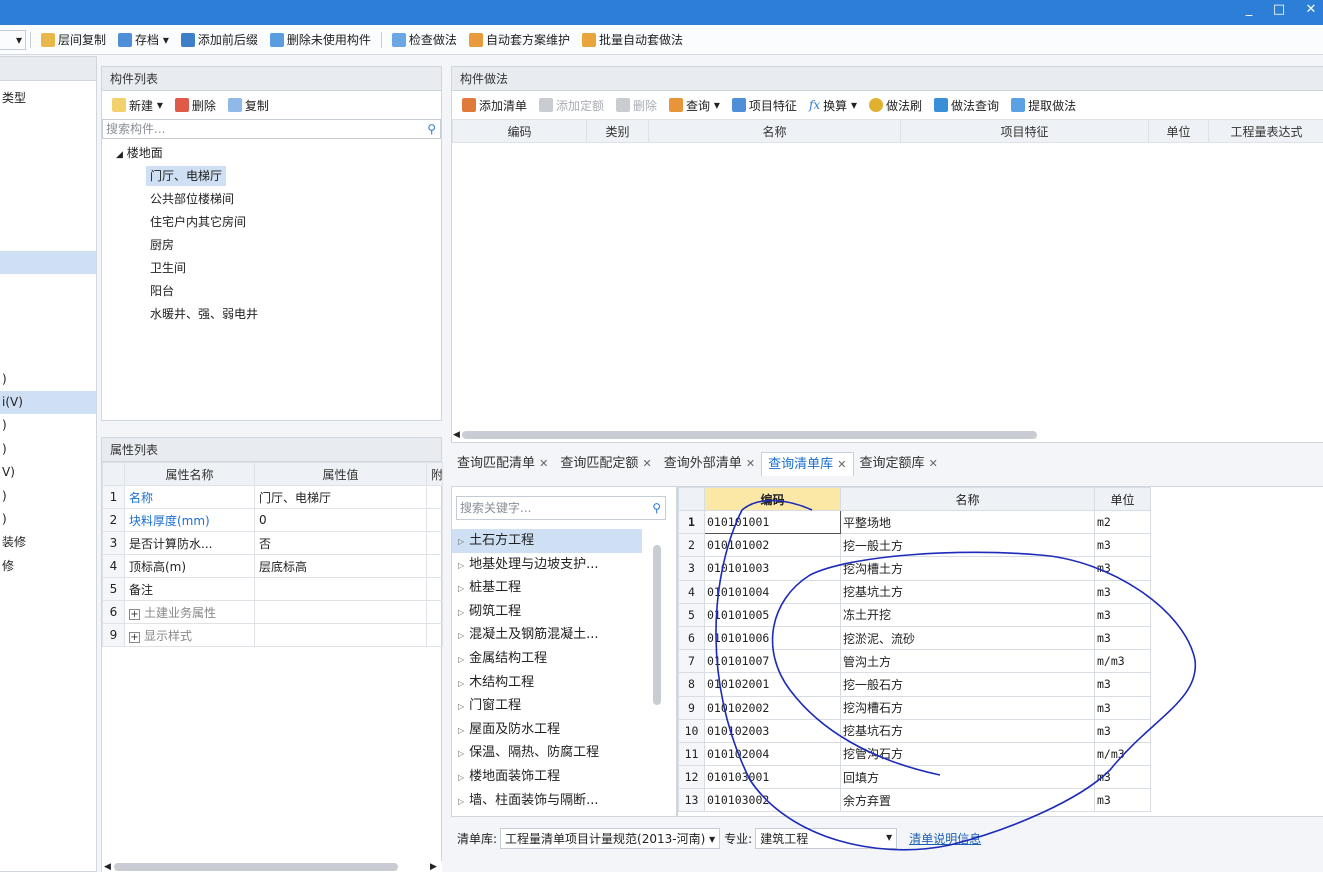 The width and height of the screenshot is (1323, 872). I want to click on query-tab: 查询定额库 ✕, so click(899, 464).